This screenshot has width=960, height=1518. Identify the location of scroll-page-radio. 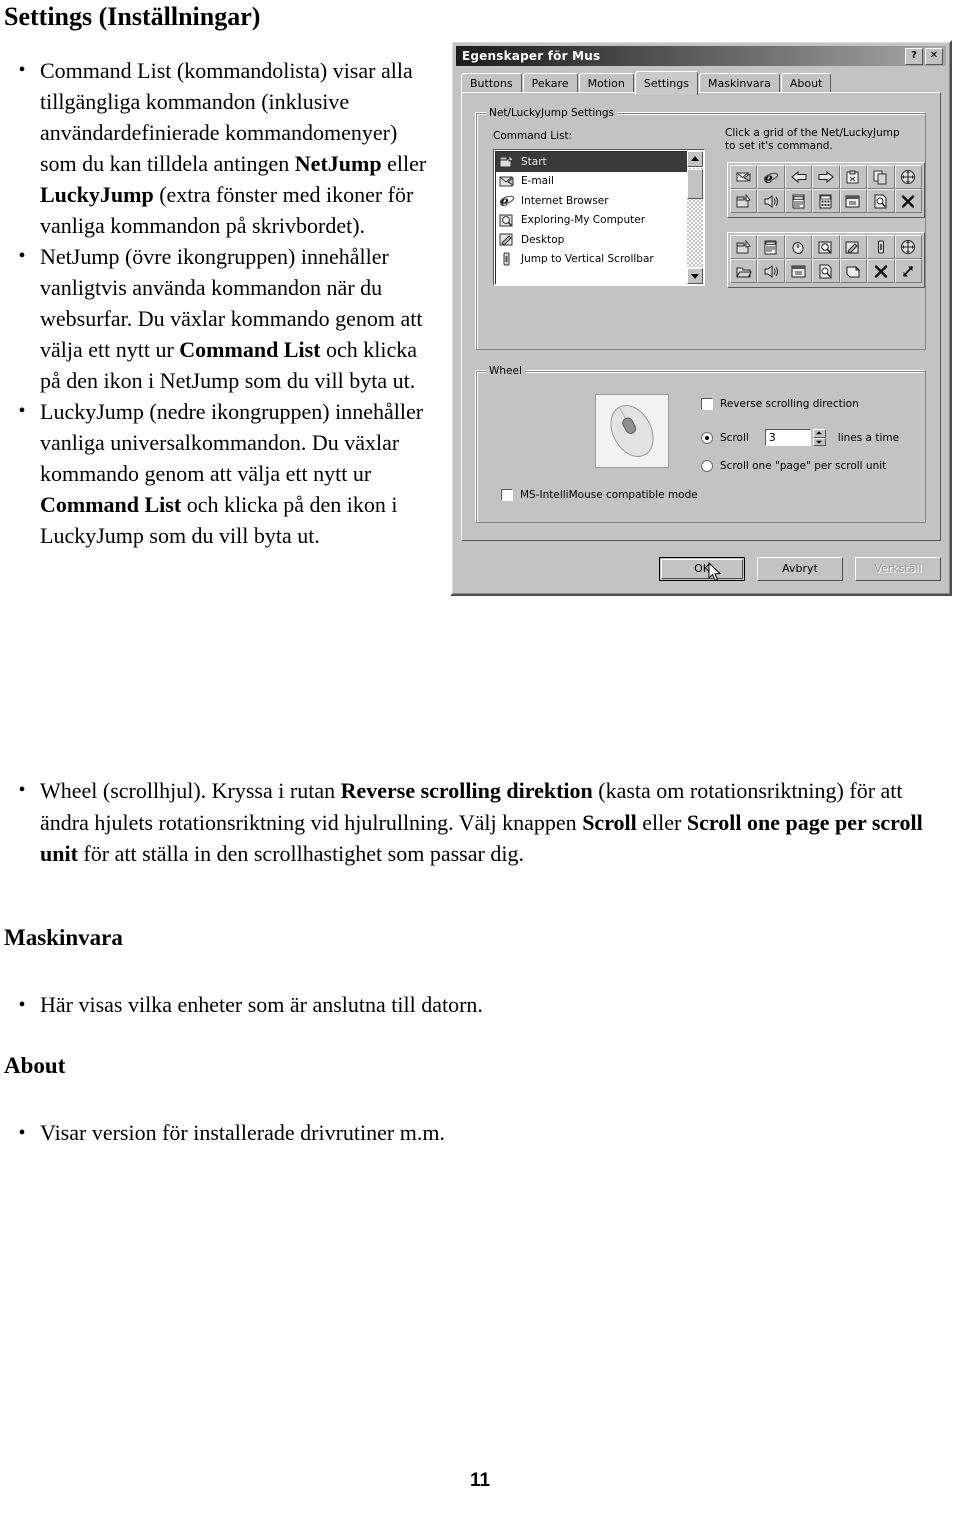
(707, 466).